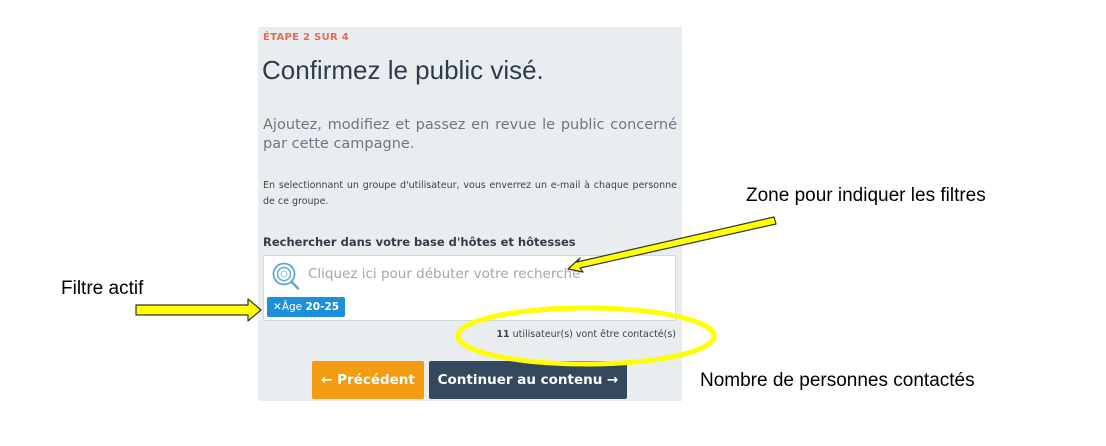 This screenshot has height=446, width=1106. Describe the element at coordinates (102, 288) in the screenshot. I see `annotation-active-filter: Filtre actif` at that location.